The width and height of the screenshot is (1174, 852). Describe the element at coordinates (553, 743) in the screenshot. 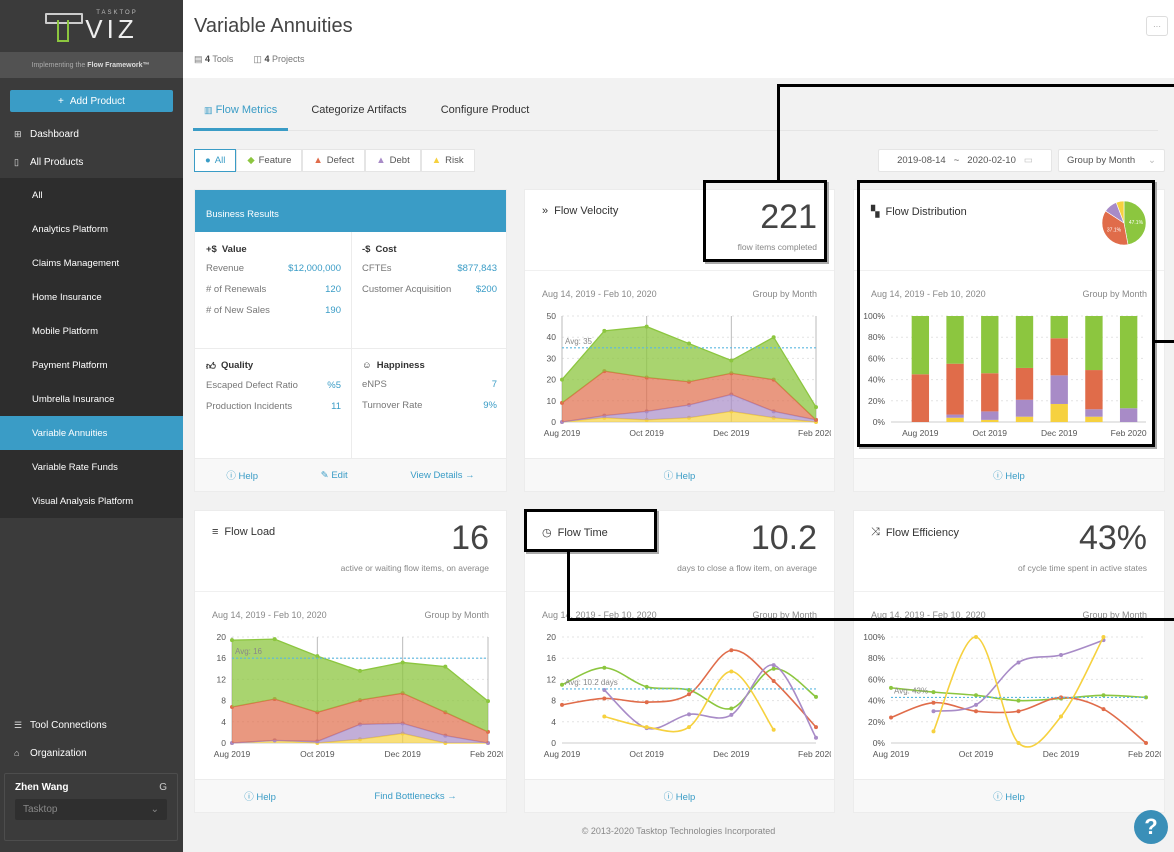

I see `y-tick-label: 0` at that location.